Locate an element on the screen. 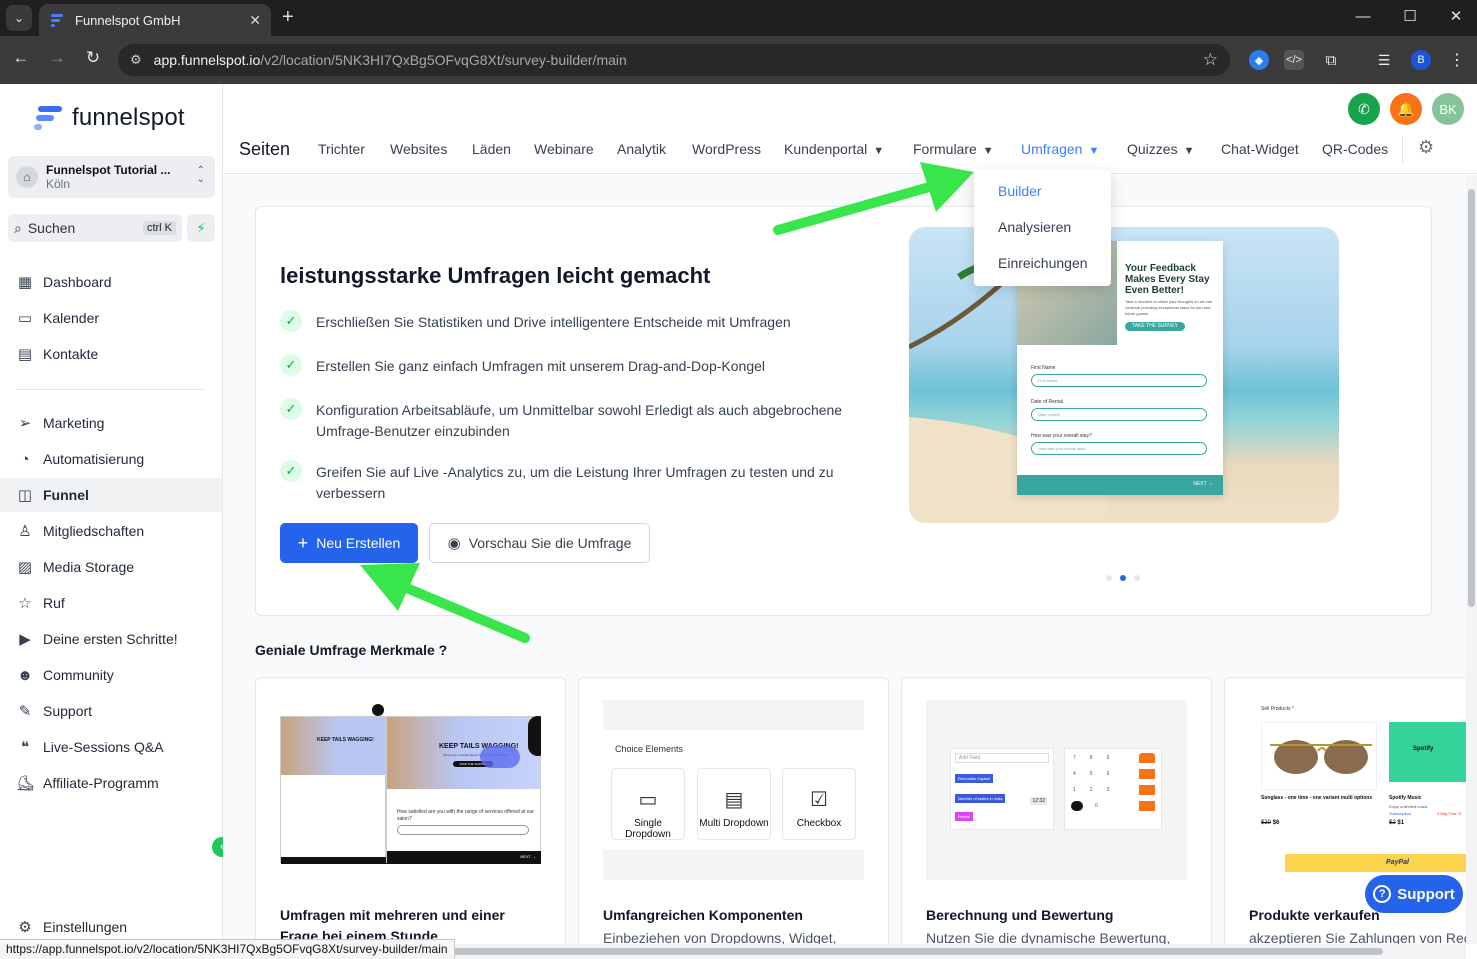  community-icon: ☻ is located at coordinates (25, 675).